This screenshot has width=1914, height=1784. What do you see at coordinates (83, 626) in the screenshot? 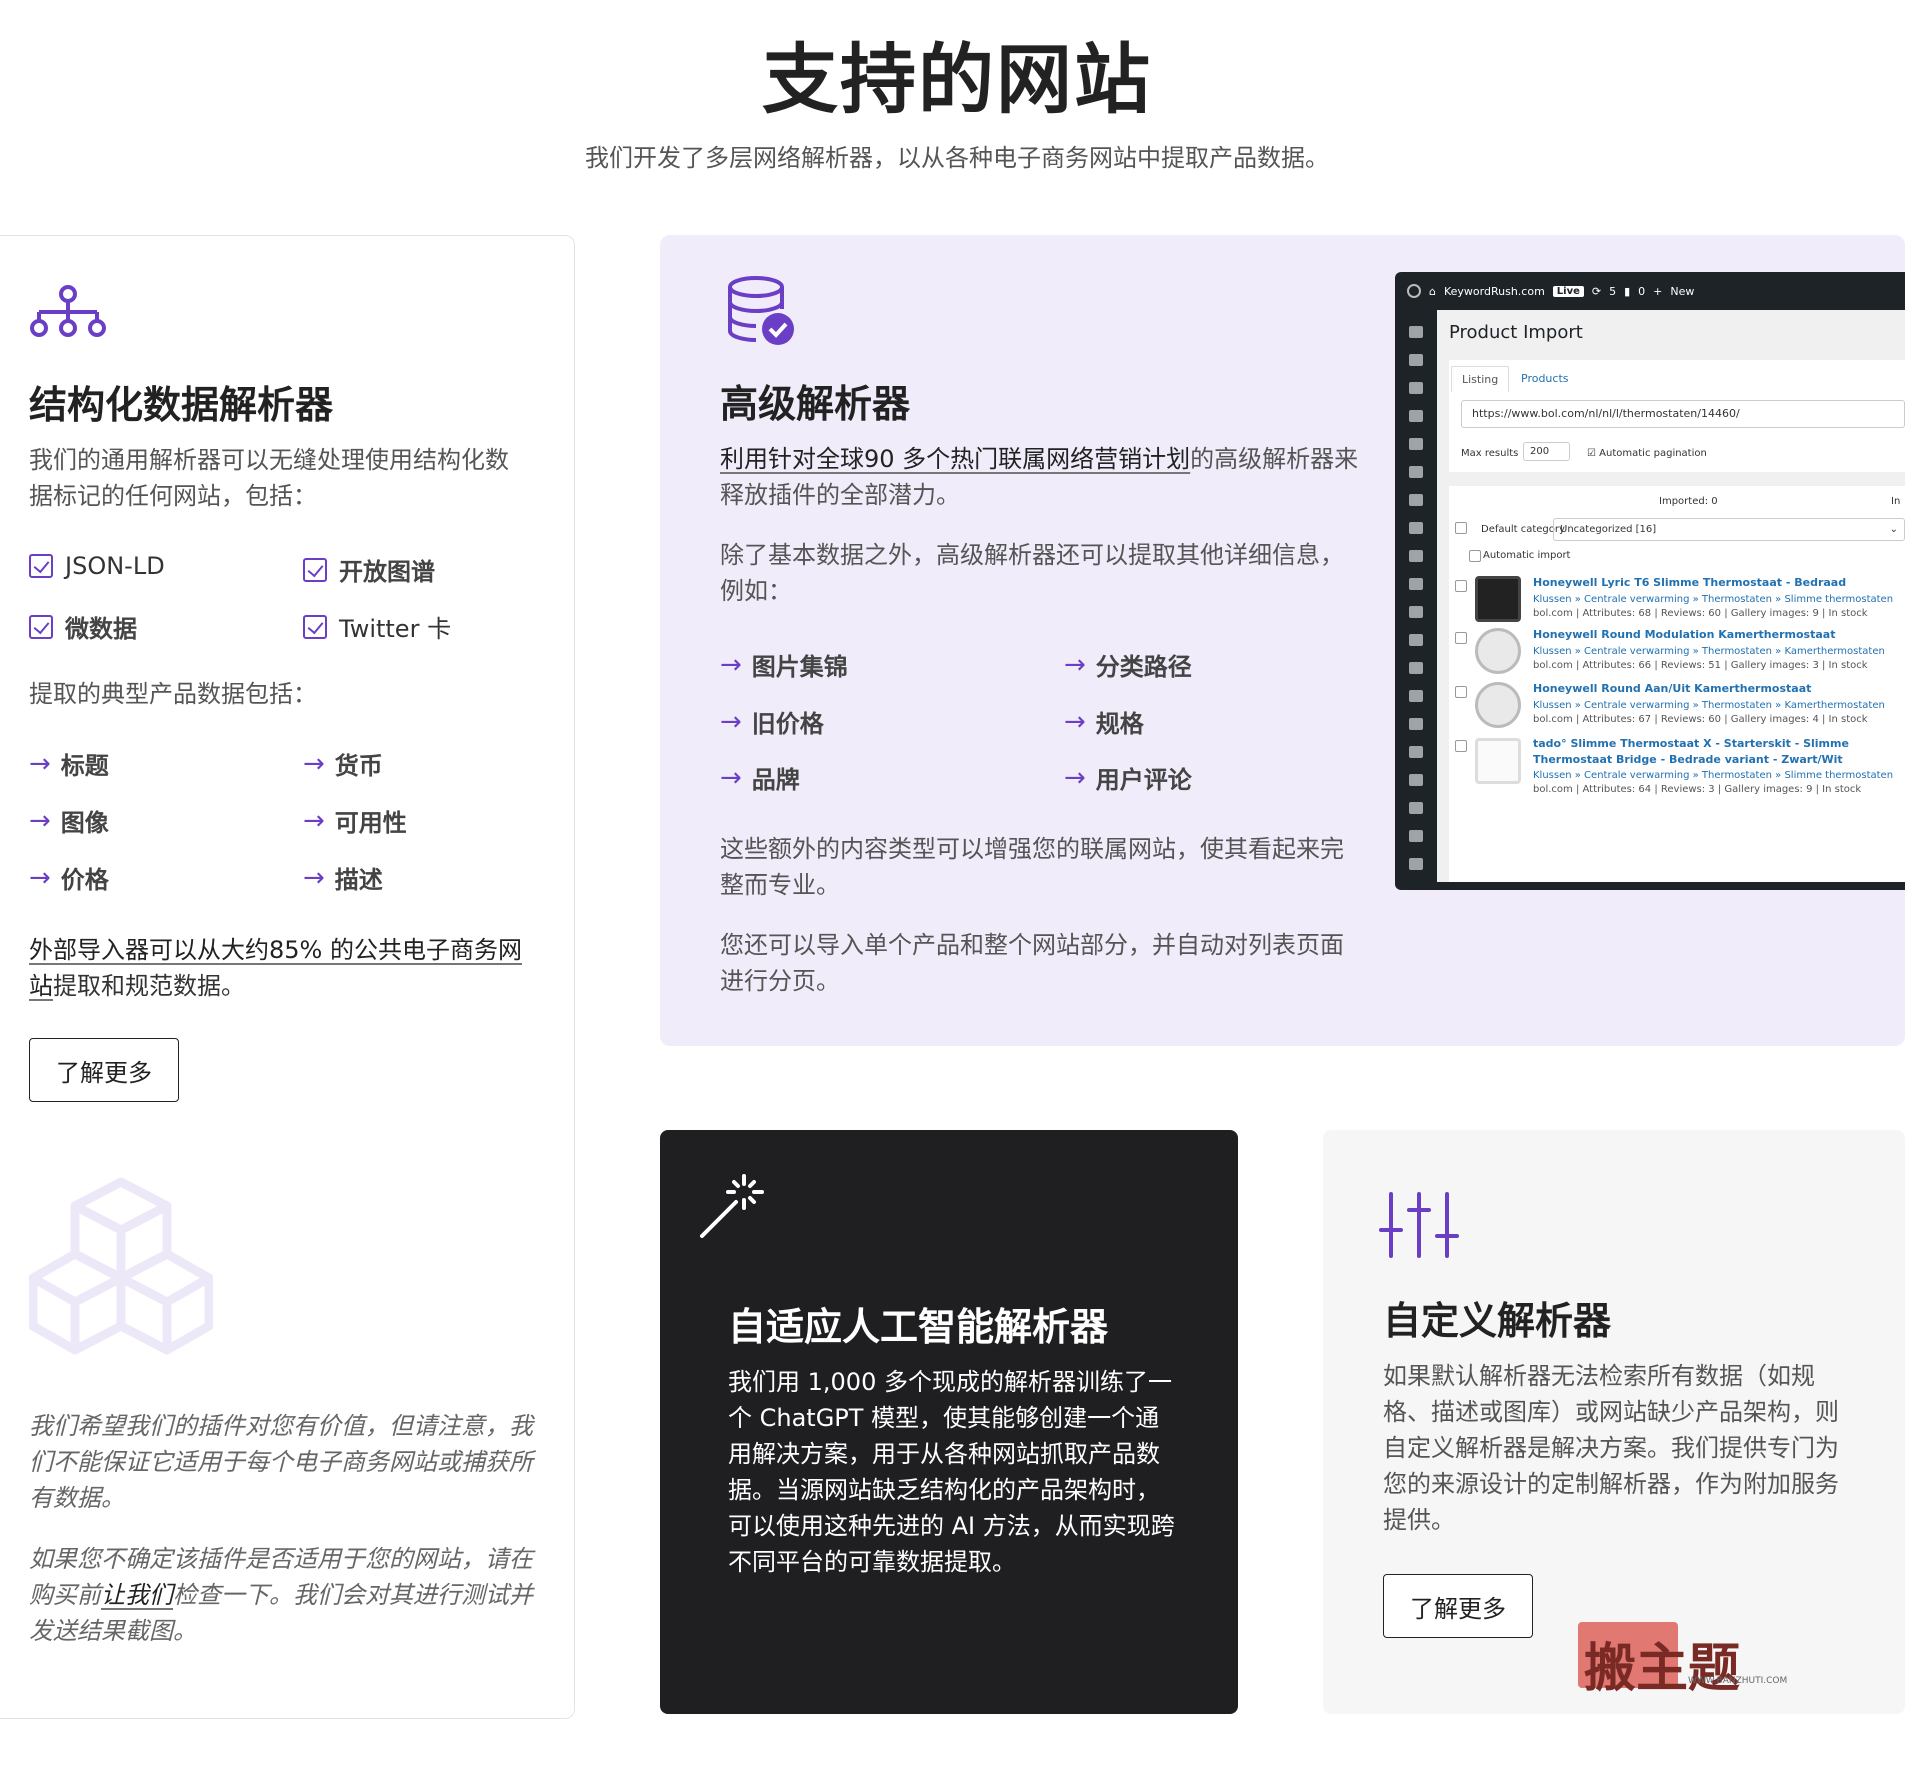
I see `format-item: 微数据` at bounding box center [83, 626].